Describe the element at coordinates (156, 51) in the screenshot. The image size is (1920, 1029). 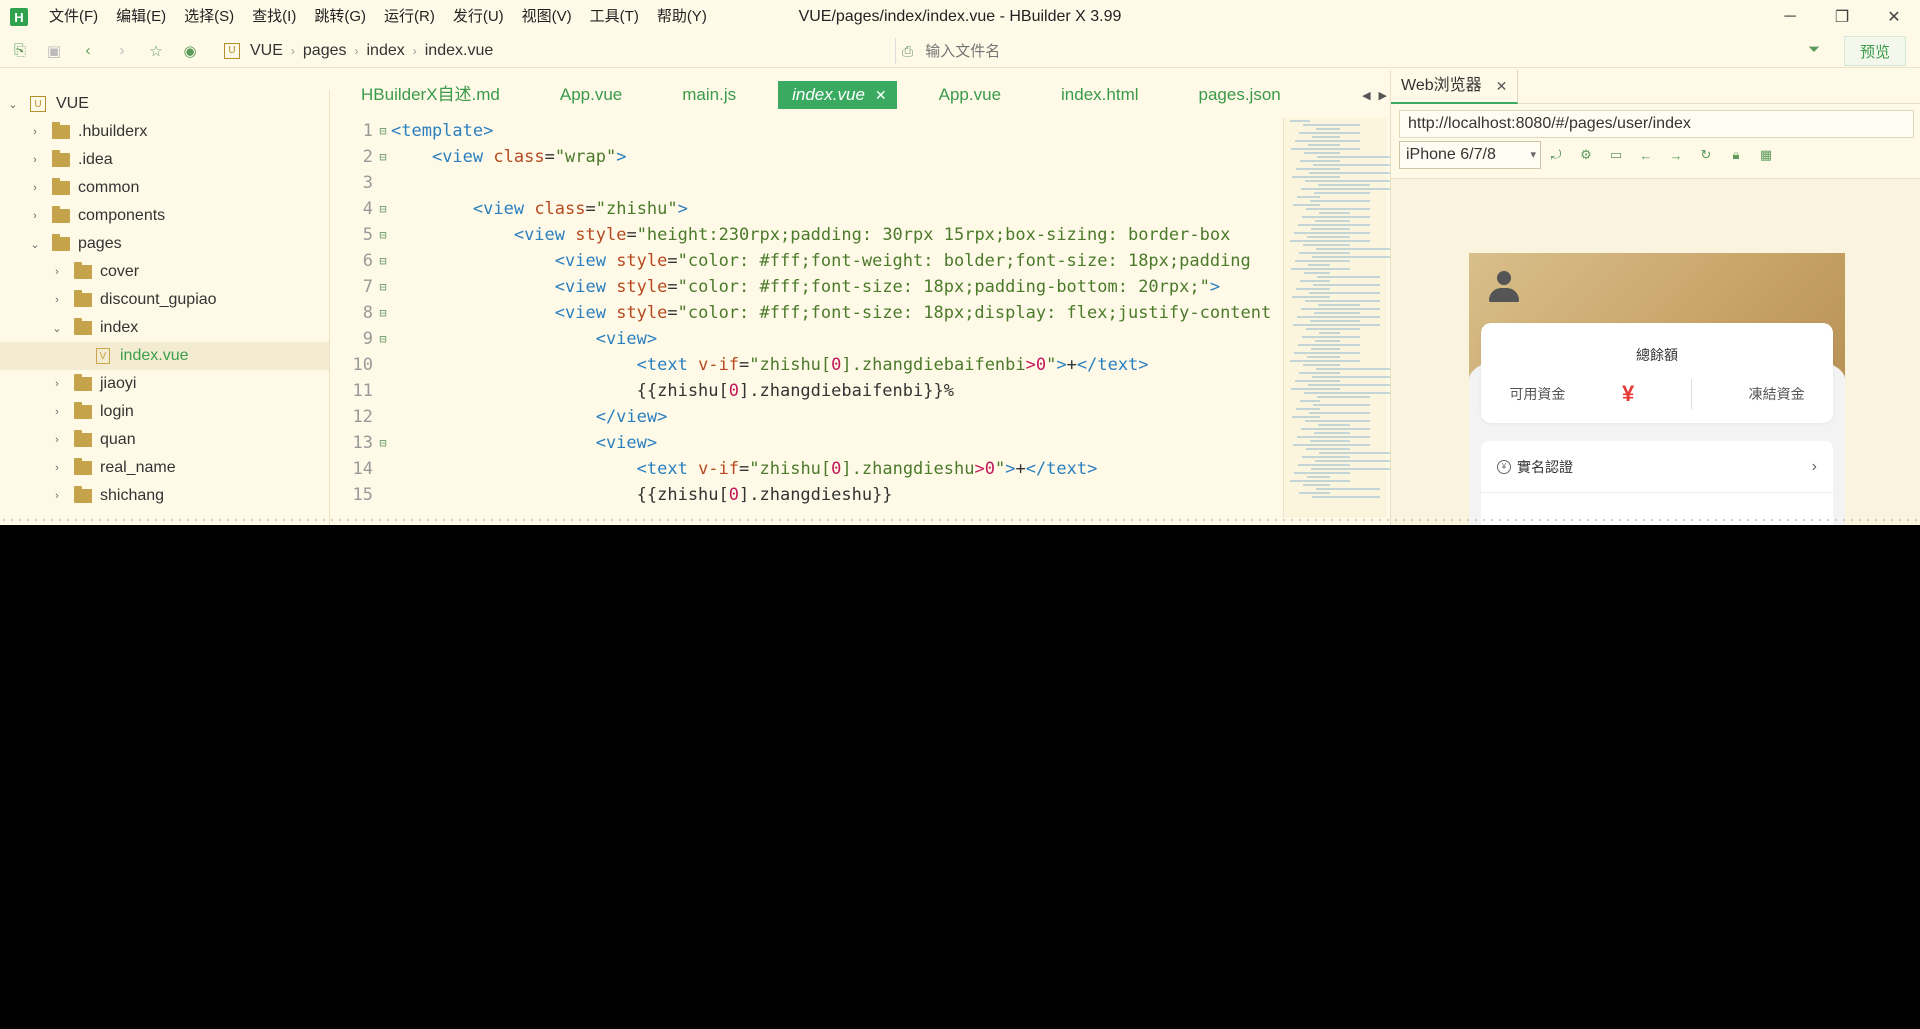
I see `star-icon: ☆` at that location.